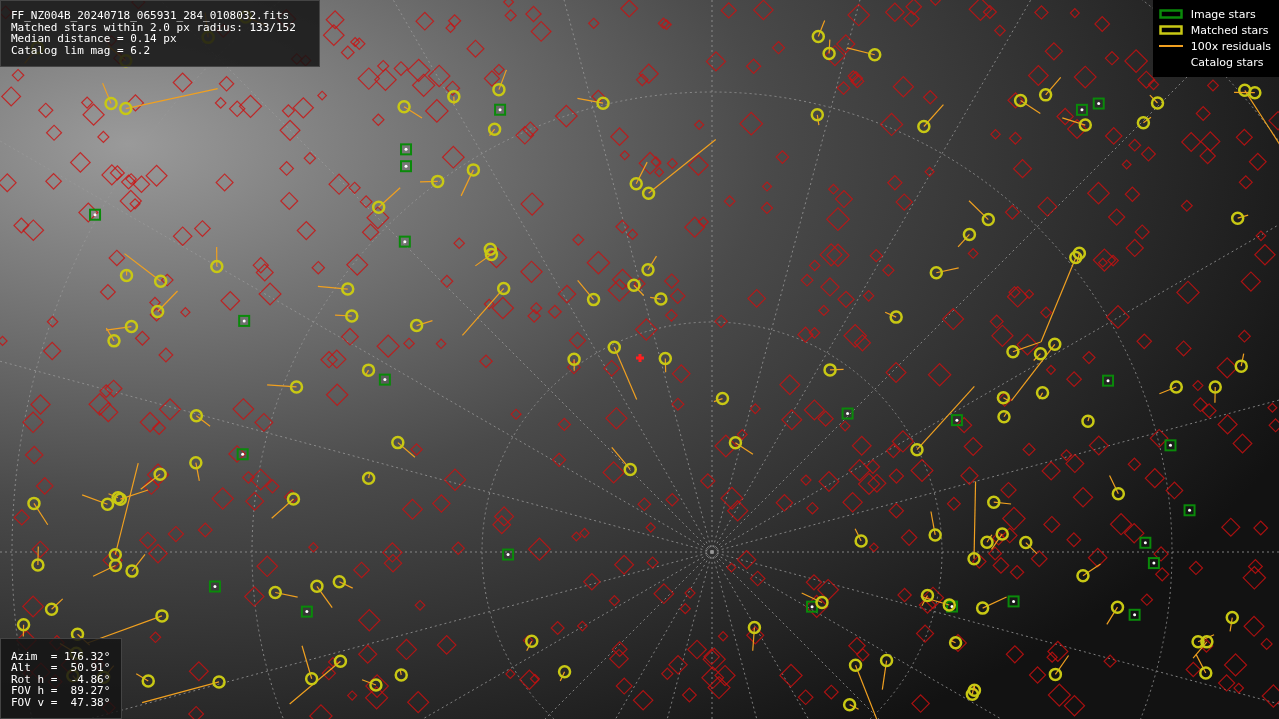  What do you see at coordinates (1230, 46) in the screenshot?
I see `legend-label: 100x residuals` at bounding box center [1230, 46].